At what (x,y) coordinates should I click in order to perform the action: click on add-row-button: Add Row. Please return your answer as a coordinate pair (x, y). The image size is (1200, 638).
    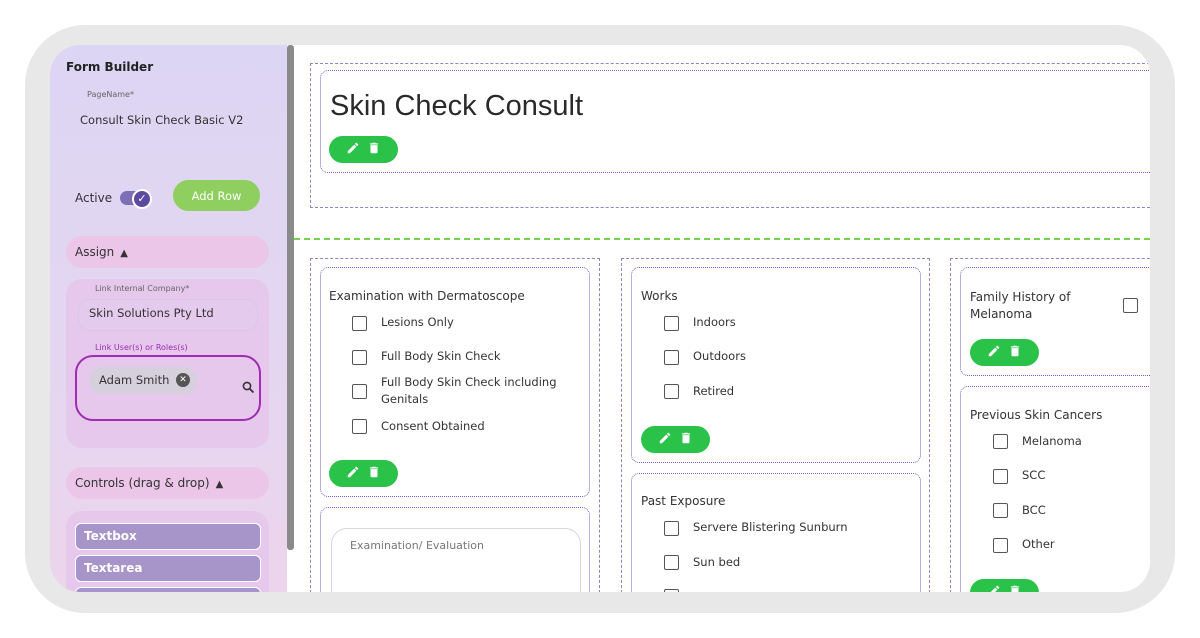
    Looking at the image, I should click on (216, 195).